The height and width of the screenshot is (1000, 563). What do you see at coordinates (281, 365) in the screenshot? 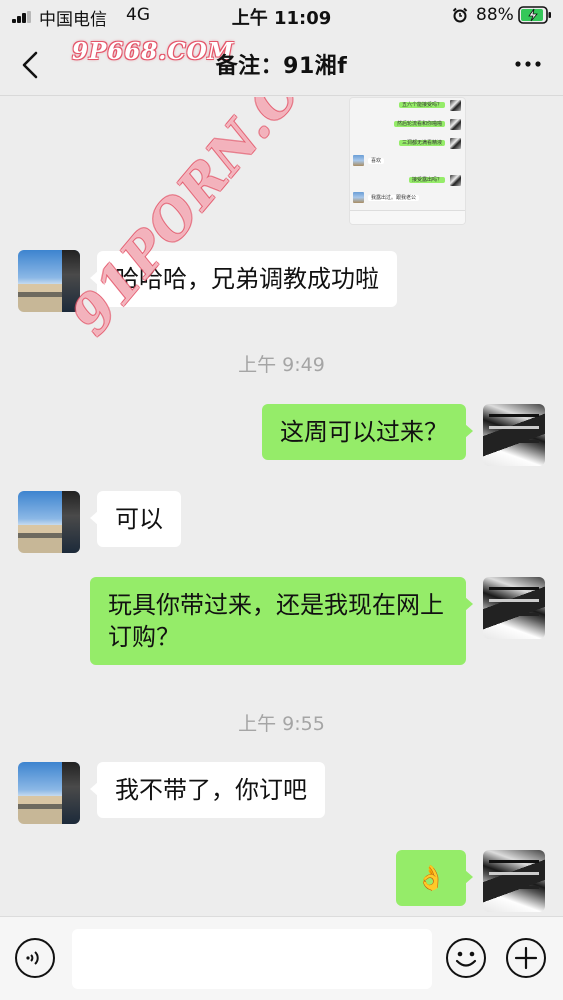
I see `timestamp: 上午 9:49` at bounding box center [281, 365].